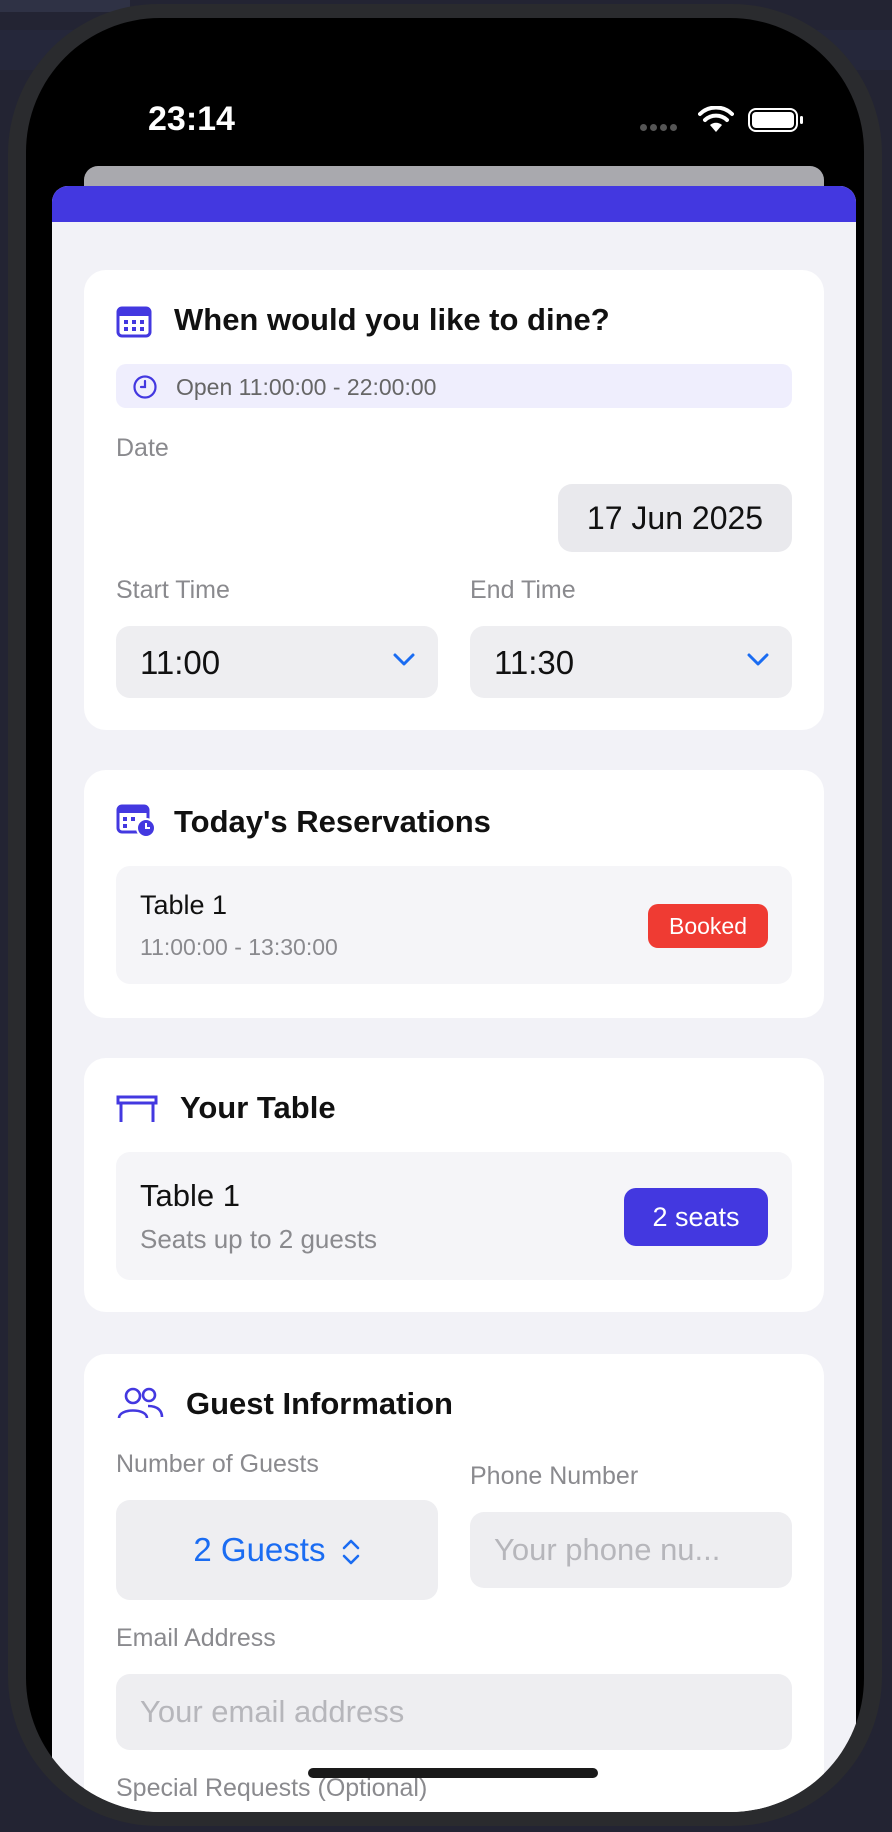 Image resolution: width=892 pixels, height=1832 pixels. Describe the element at coordinates (306, 387) in the screenshot. I see `opening-hours-text: Open 11:00:00 - 22:00:00` at that location.